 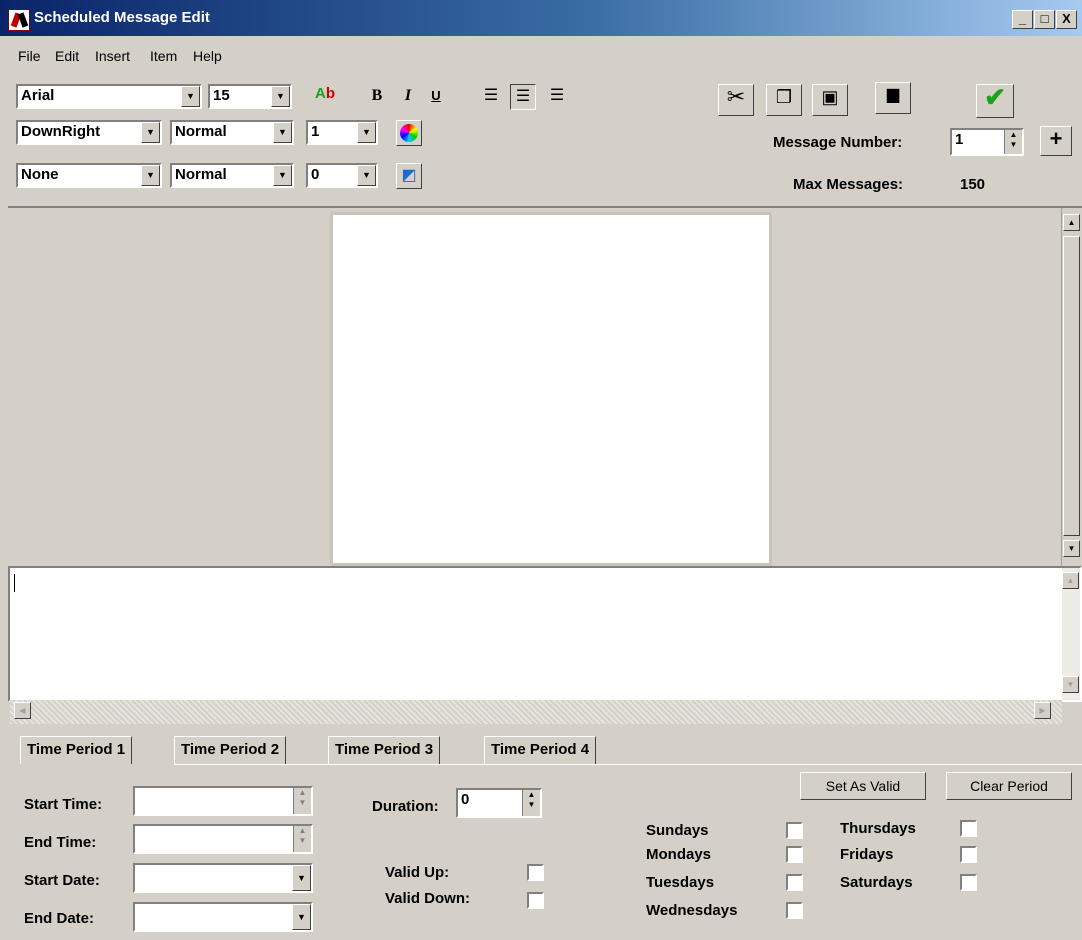 I want to click on valid-down-checkbox, so click(x=535, y=900).